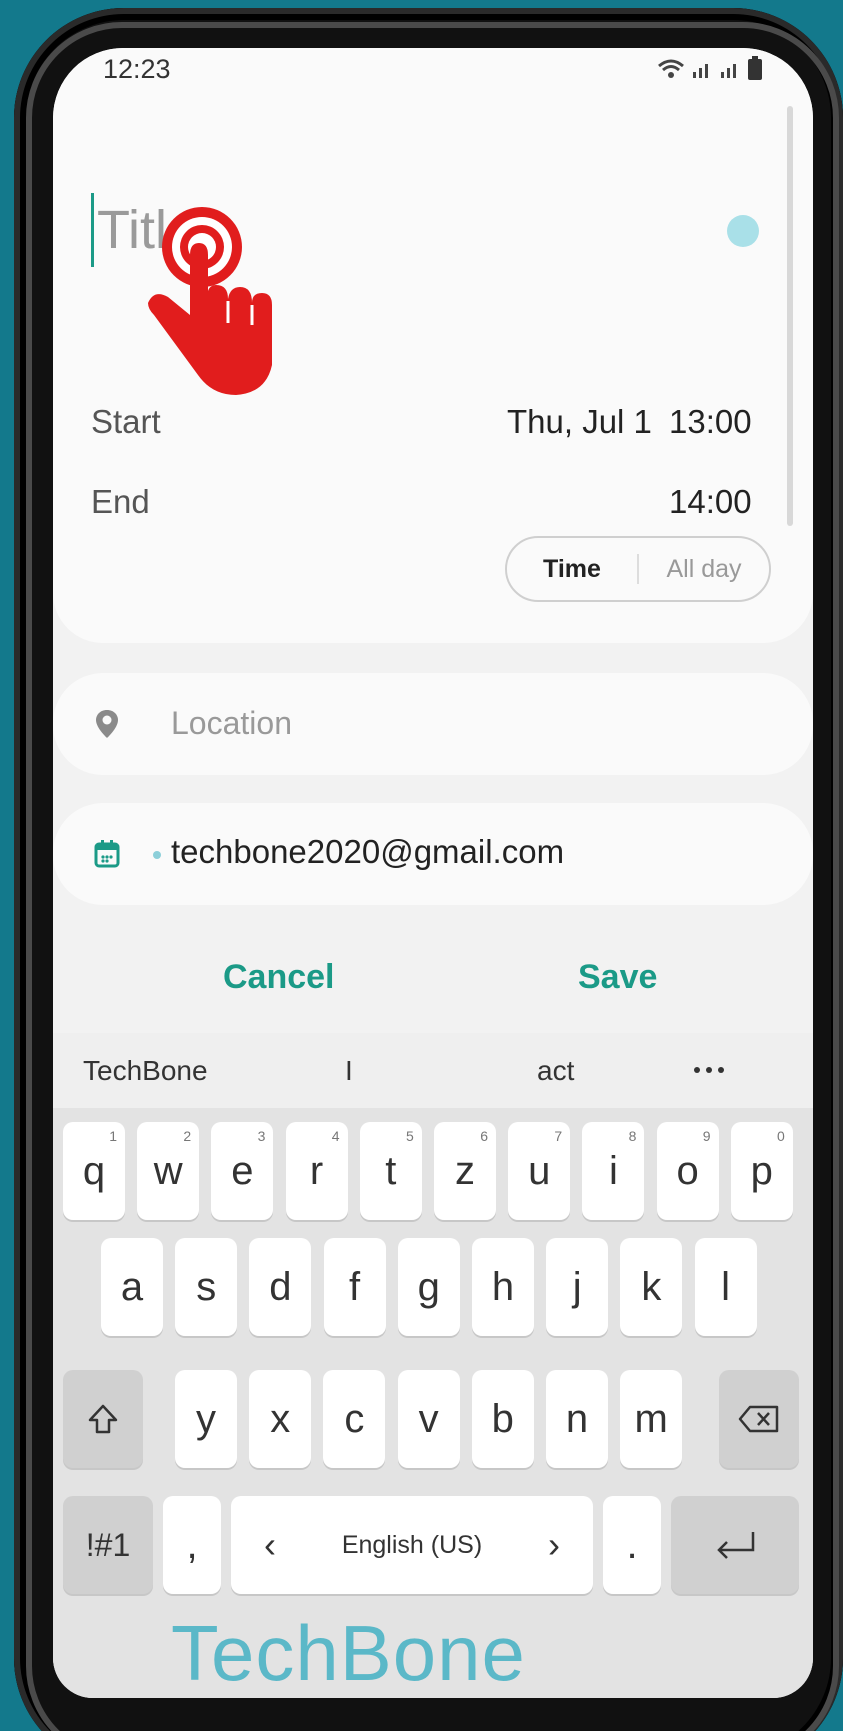 The image size is (843, 1731). What do you see at coordinates (120, 501) in the screenshot?
I see `end-label: End` at bounding box center [120, 501].